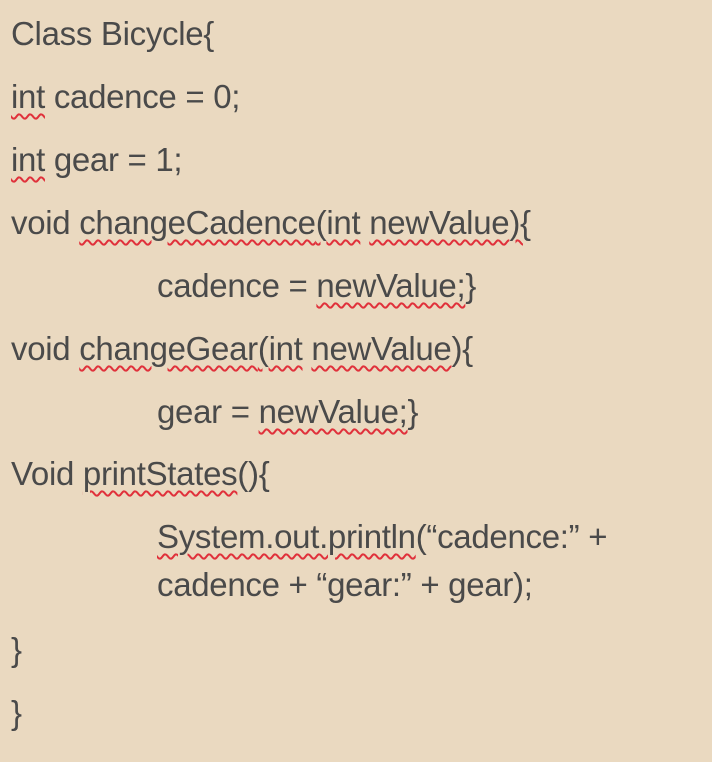  What do you see at coordinates (253, 473) in the screenshot?
I see `code-text: (){` at bounding box center [253, 473].